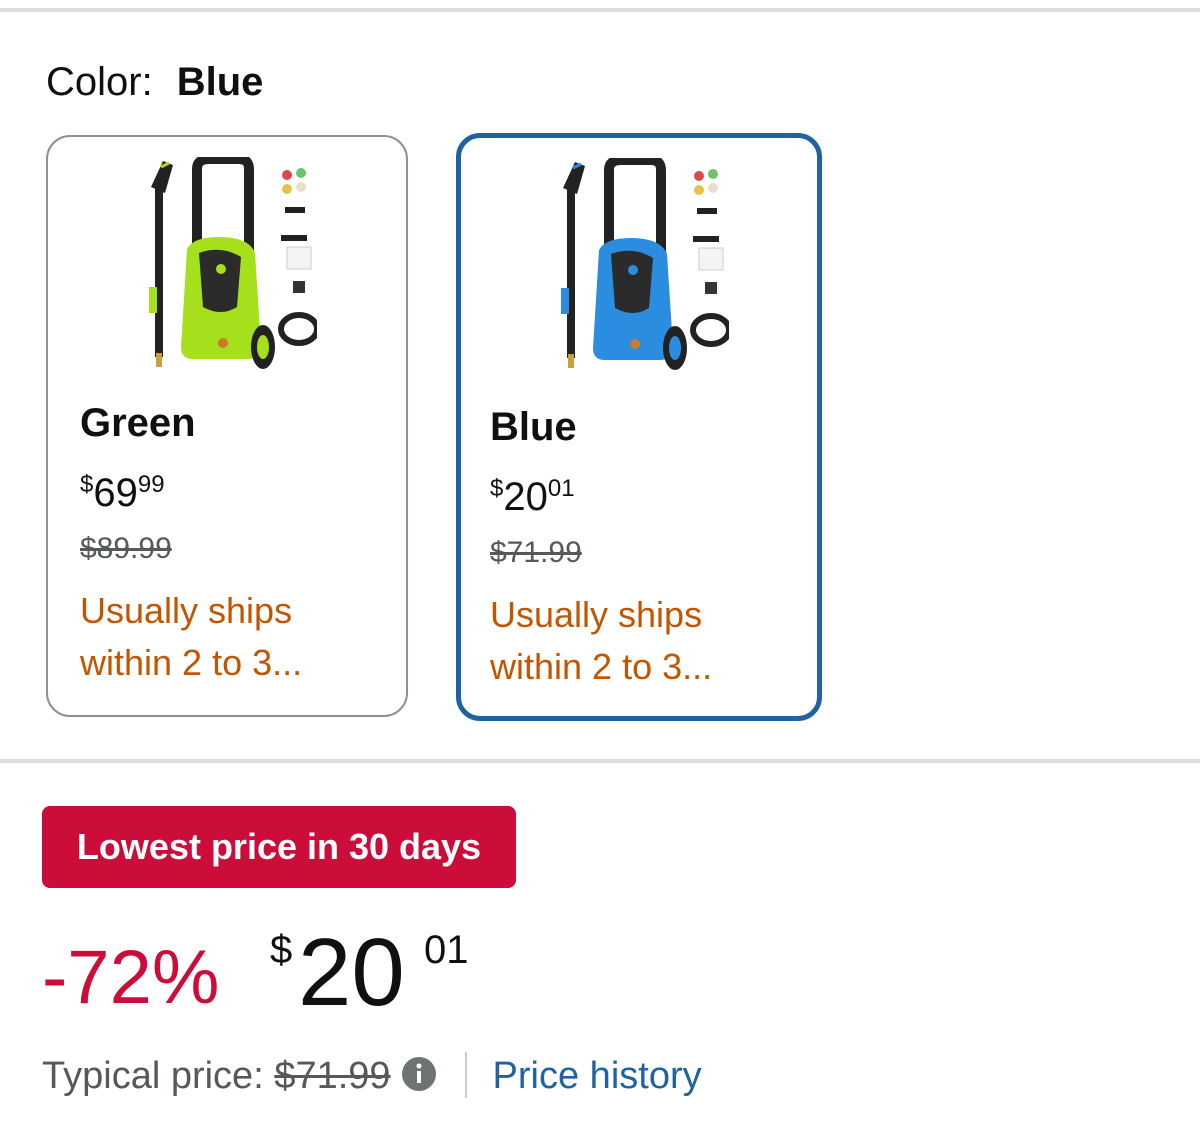 The height and width of the screenshot is (1147, 1200). What do you see at coordinates (154, 82) in the screenshot?
I see `color-selector-heading: Color: Blue` at bounding box center [154, 82].